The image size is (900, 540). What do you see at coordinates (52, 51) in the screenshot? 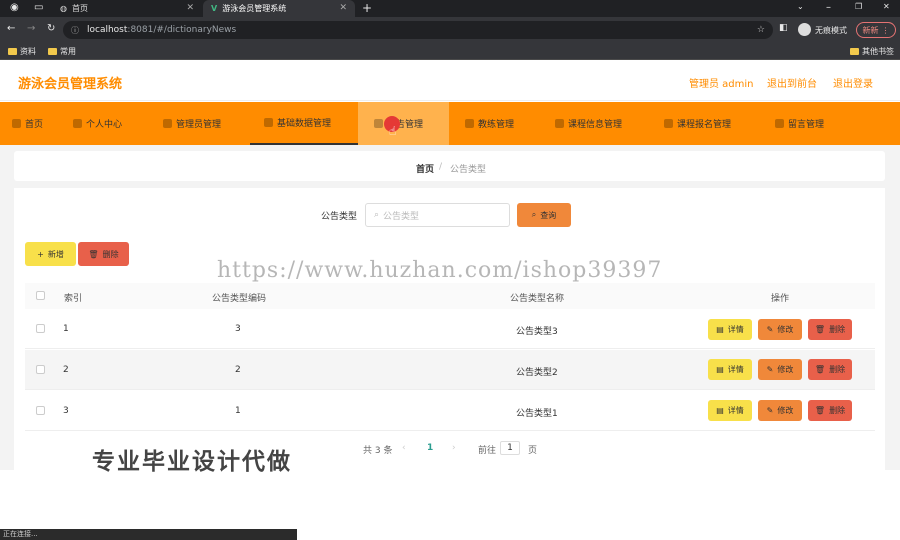
I see `folder-icon` at bounding box center [52, 51].